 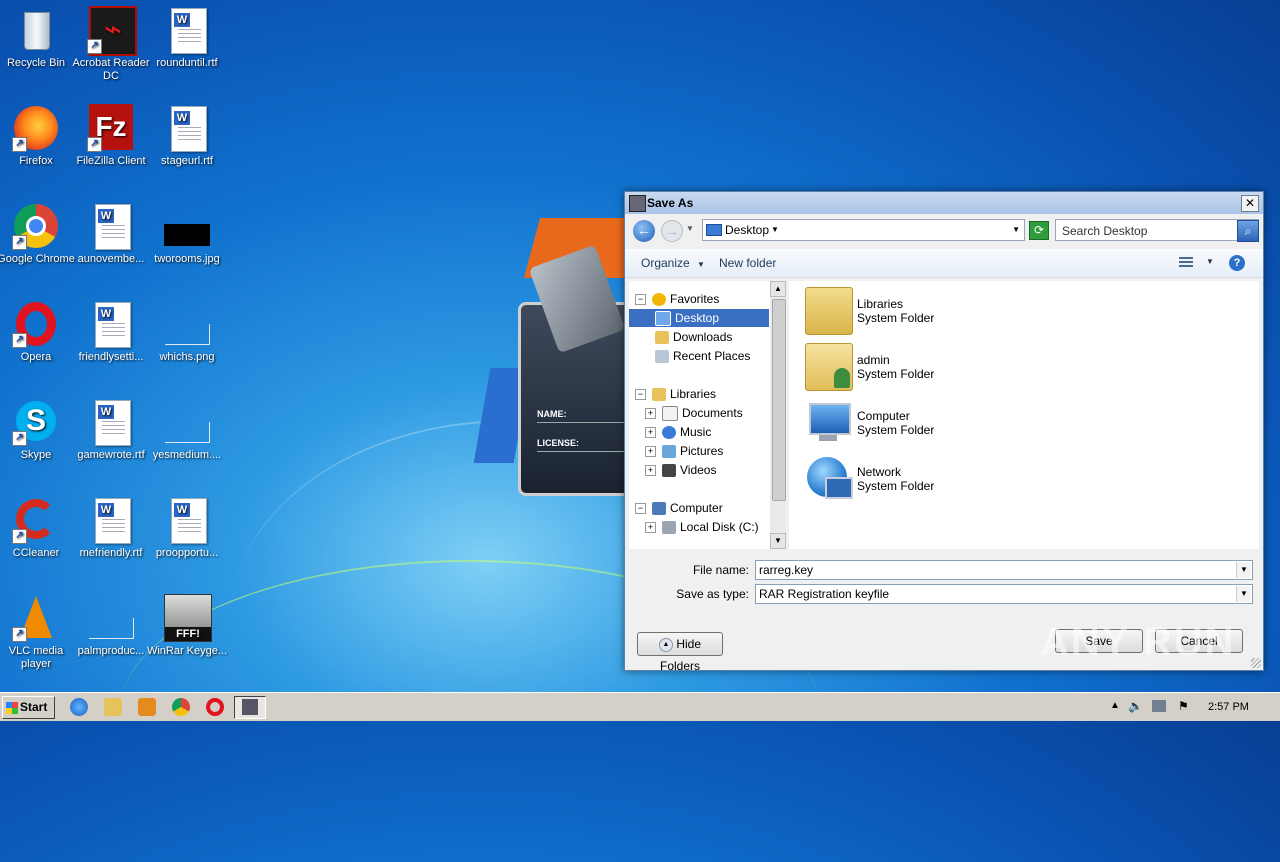 I want to click on close-button: ✕, so click(x=1250, y=203).